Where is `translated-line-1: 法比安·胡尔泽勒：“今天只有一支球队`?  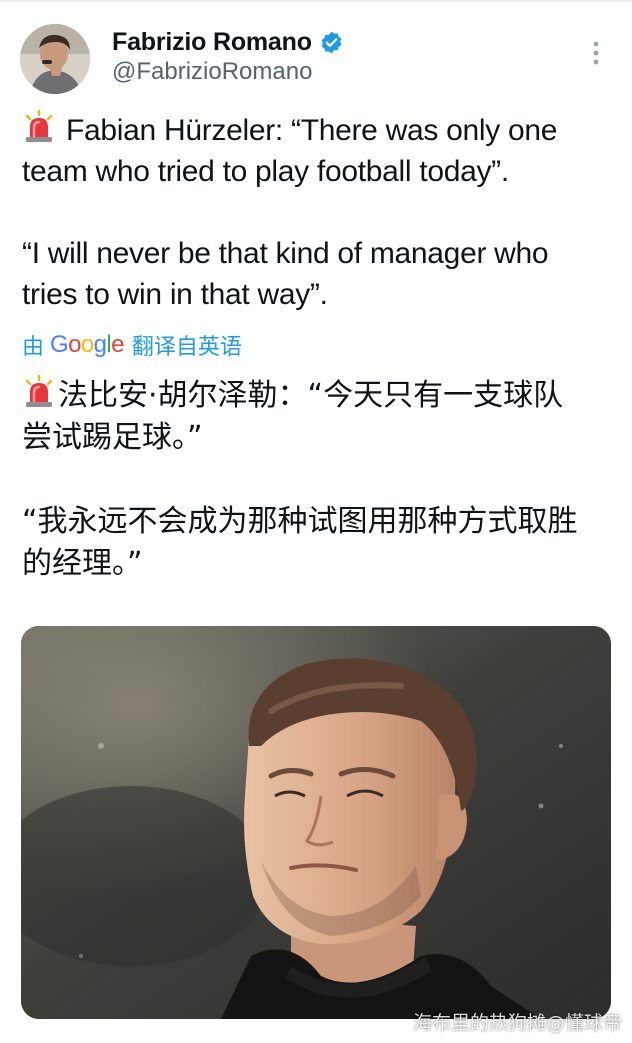
translated-line-1: 法比安·胡尔泽勒：“今天只有一支球队 is located at coordinates (320, 395).